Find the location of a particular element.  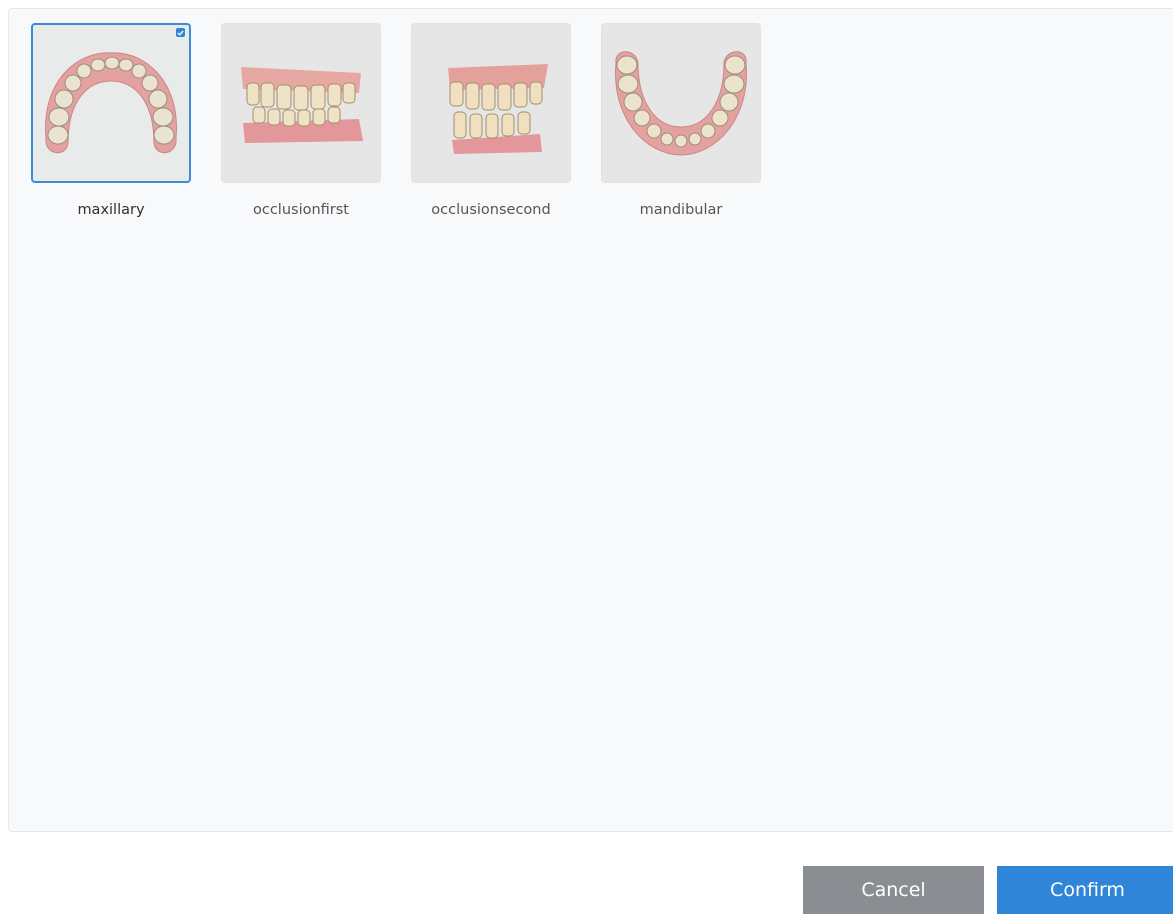

model-card-maxillary: maxillary is located at coordinates (111, 120).